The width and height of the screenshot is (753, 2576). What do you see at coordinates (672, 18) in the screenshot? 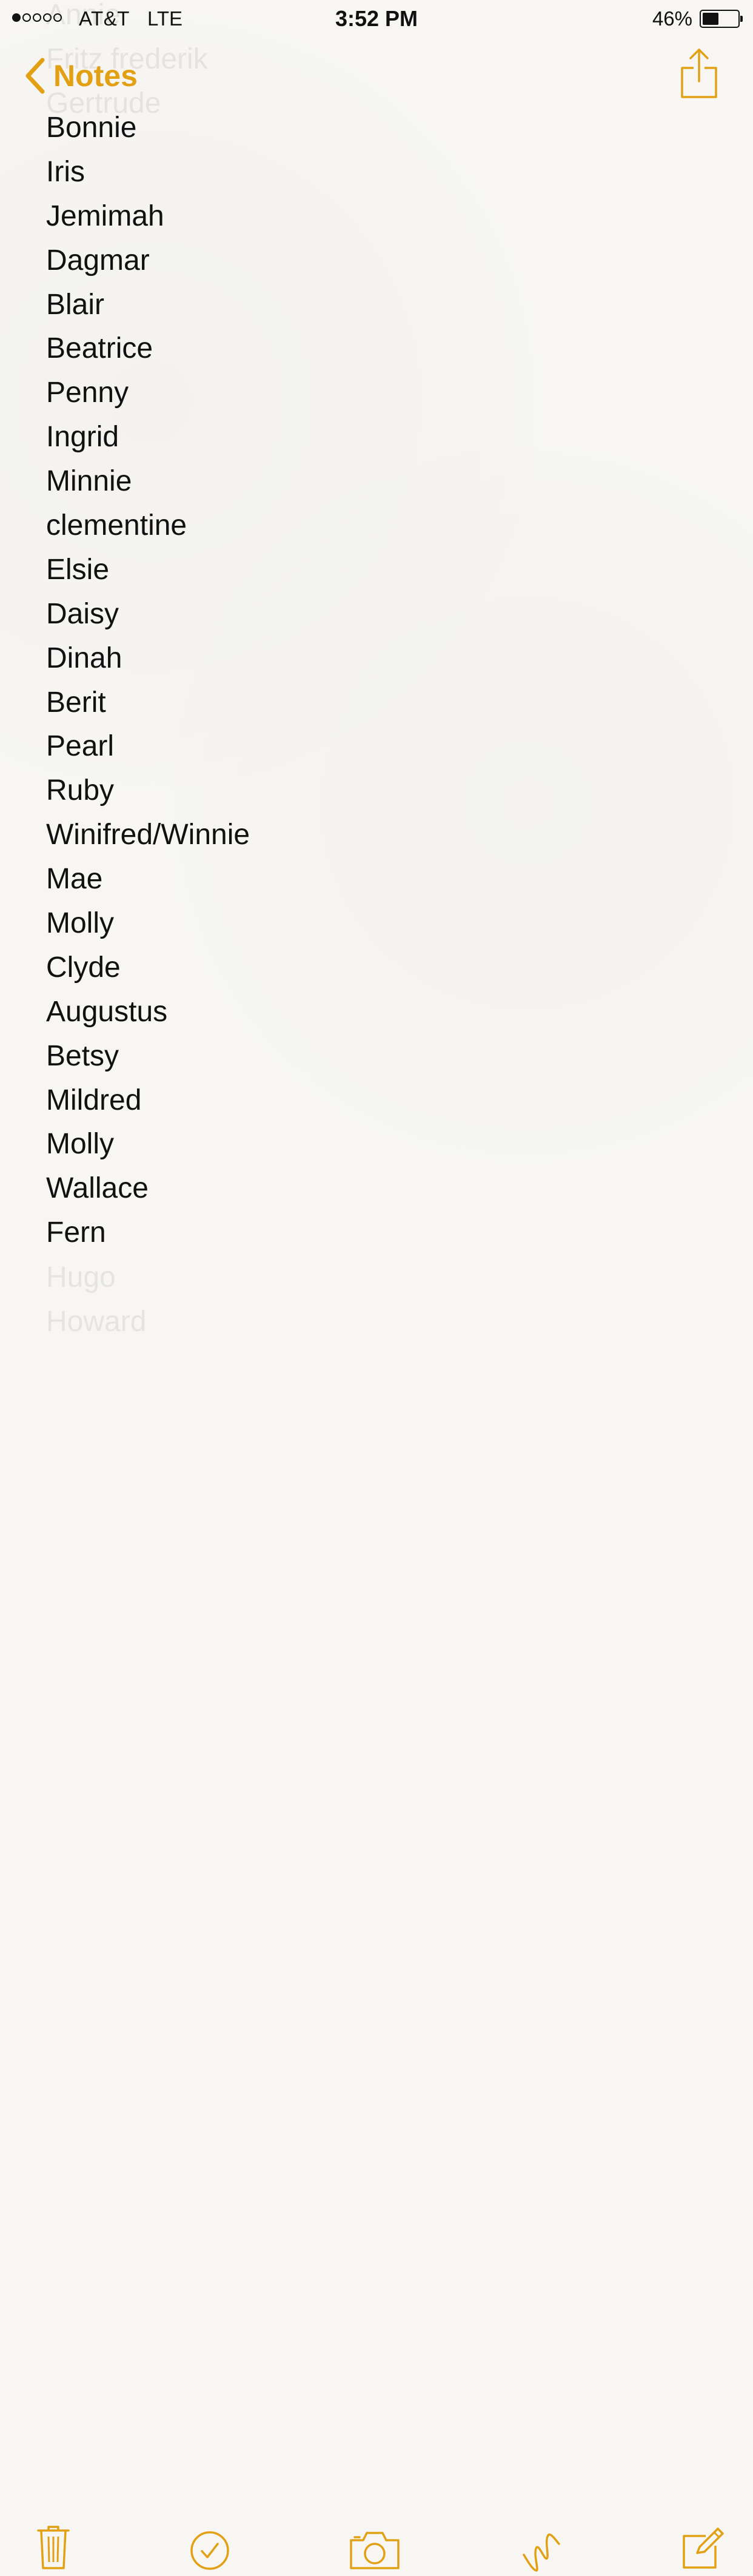
I see `battery-percent: 46%` at bounding box center [672, 18].